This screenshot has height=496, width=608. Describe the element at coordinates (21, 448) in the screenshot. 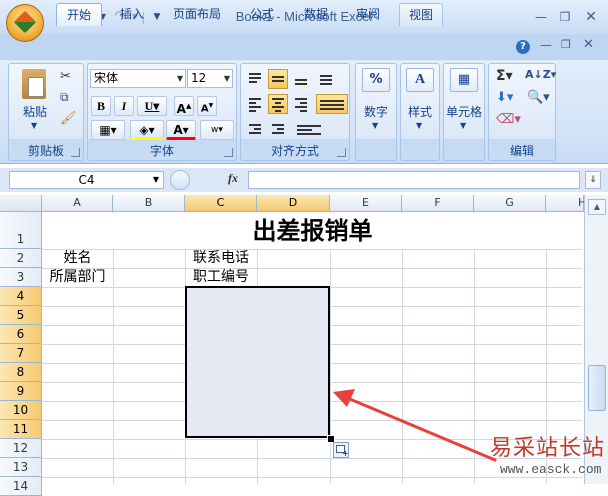

I see `row-header-12: 12` at that location.